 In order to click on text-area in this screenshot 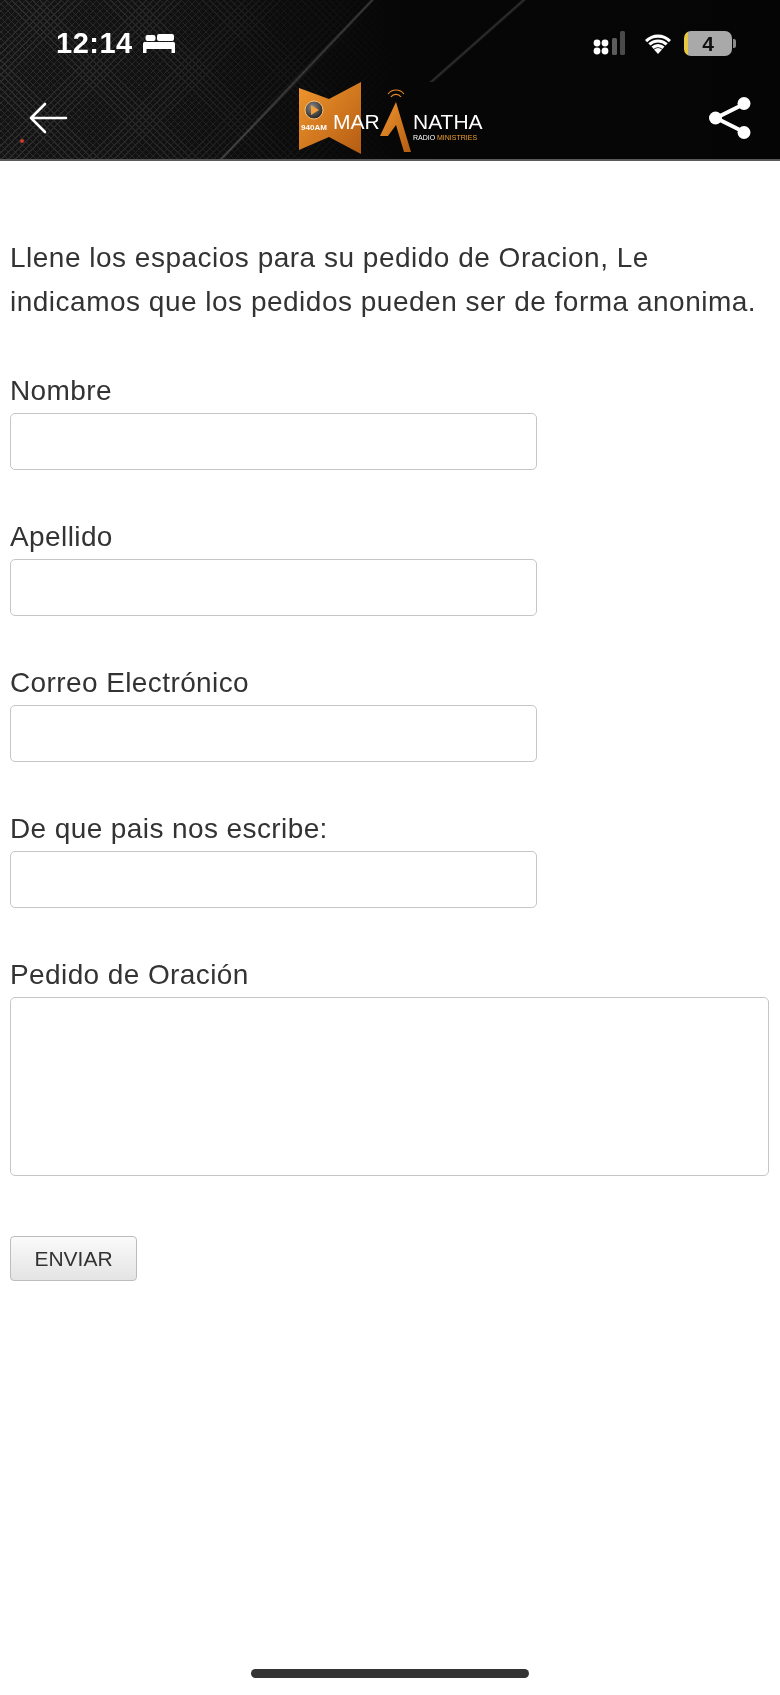, I will do `click(389, 1086)`.